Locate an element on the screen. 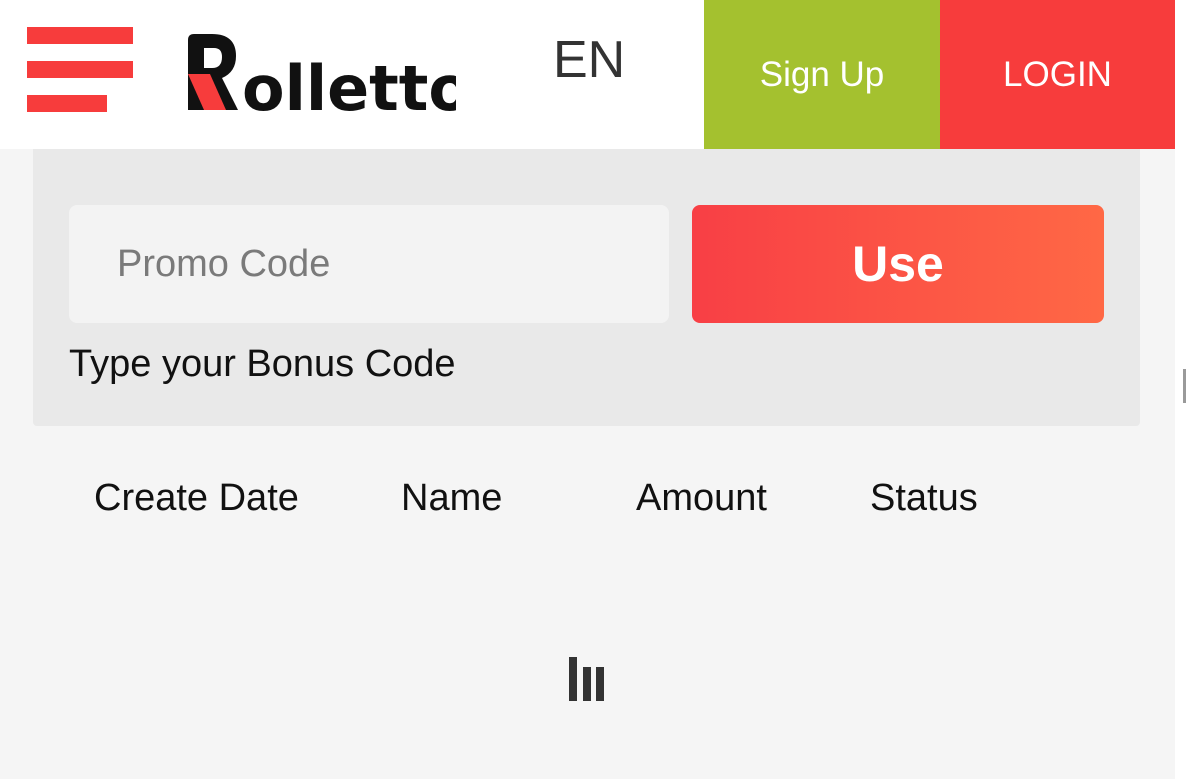  promo-hint-label: Type your Bonus Code is located at coordinates (262, 364).